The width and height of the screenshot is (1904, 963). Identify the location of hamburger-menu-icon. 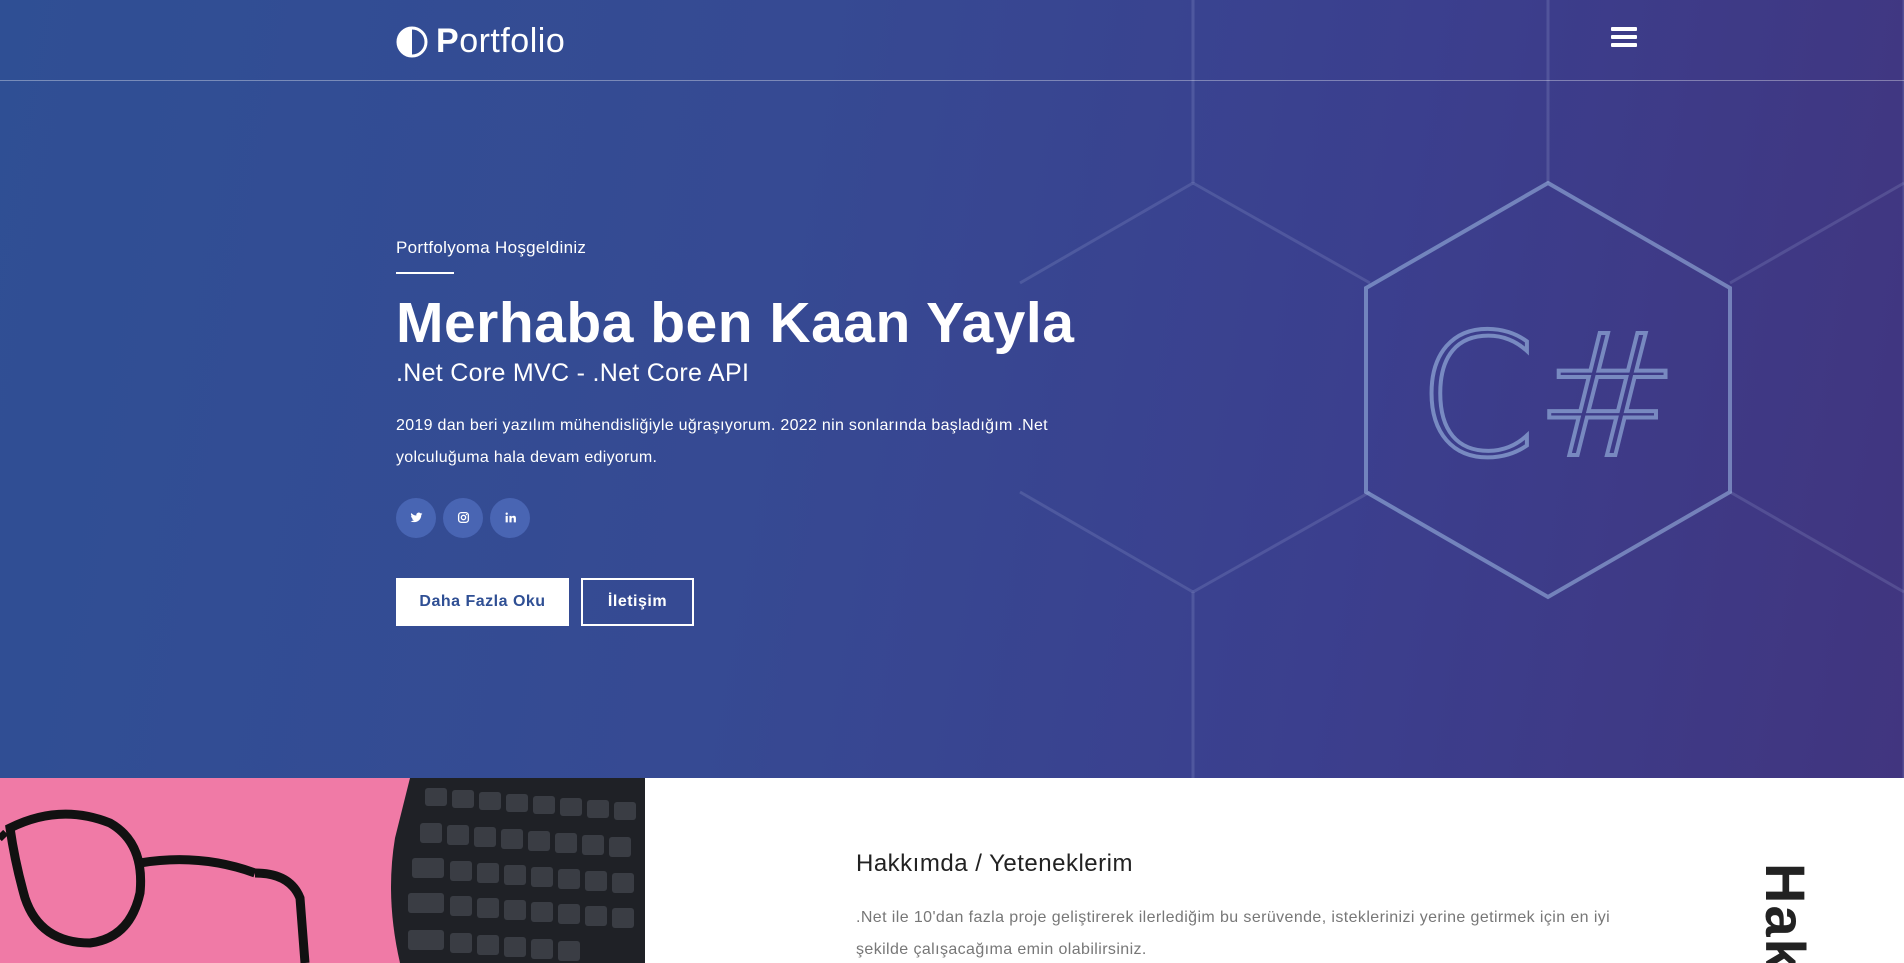
(1624, 39).